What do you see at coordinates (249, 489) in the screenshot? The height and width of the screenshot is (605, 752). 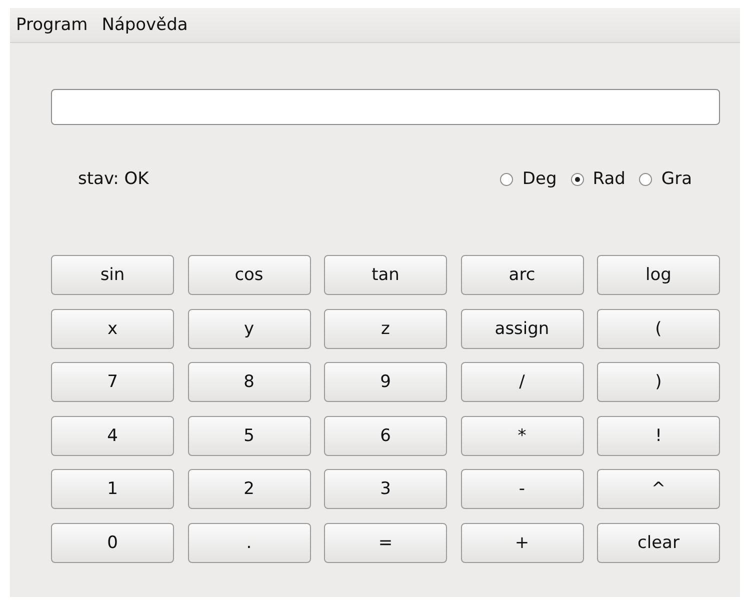 I see `calculator-key: 2` at bounding box center [249, 489].